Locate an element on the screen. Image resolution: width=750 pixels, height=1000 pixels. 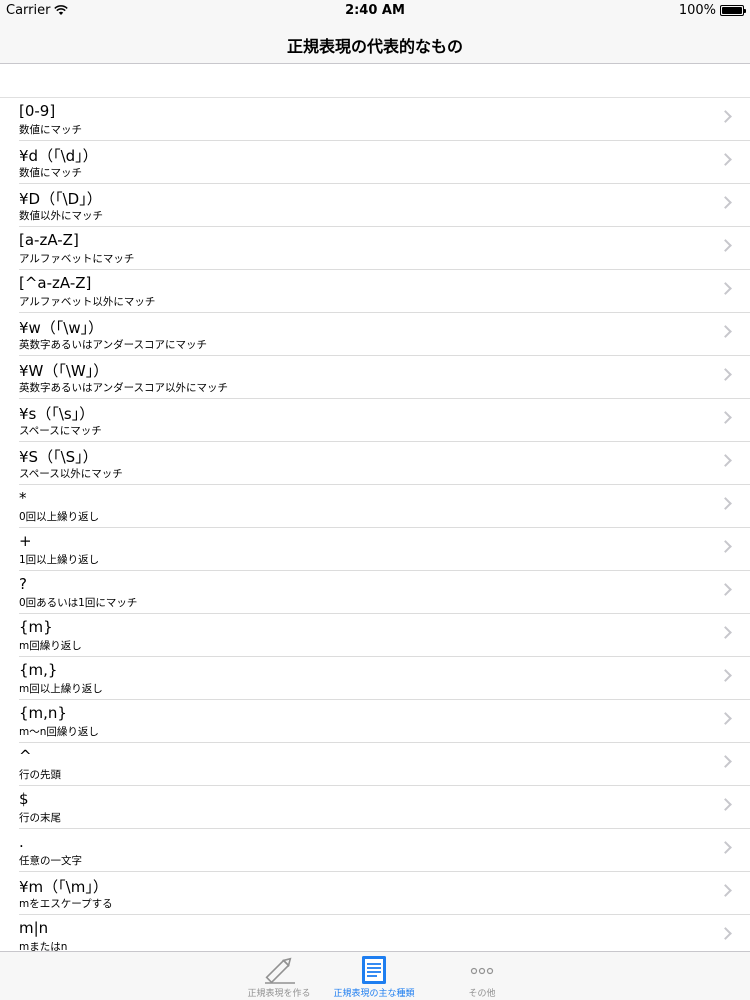
regex-pattern: m|n is located at coordinates (34, 928).